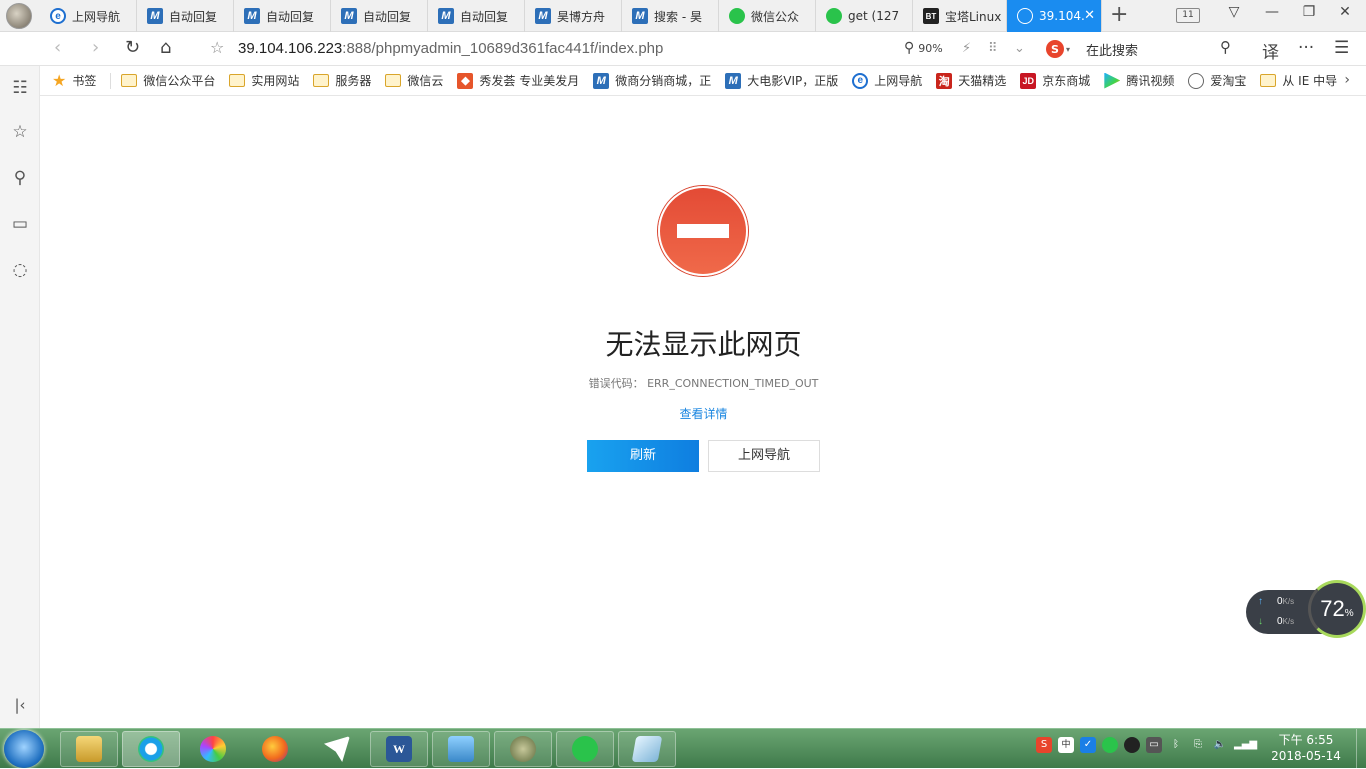 This screenshot has width=1366, height=769. I want to click on chevron-right-icon: ›, so click(1347, 80).